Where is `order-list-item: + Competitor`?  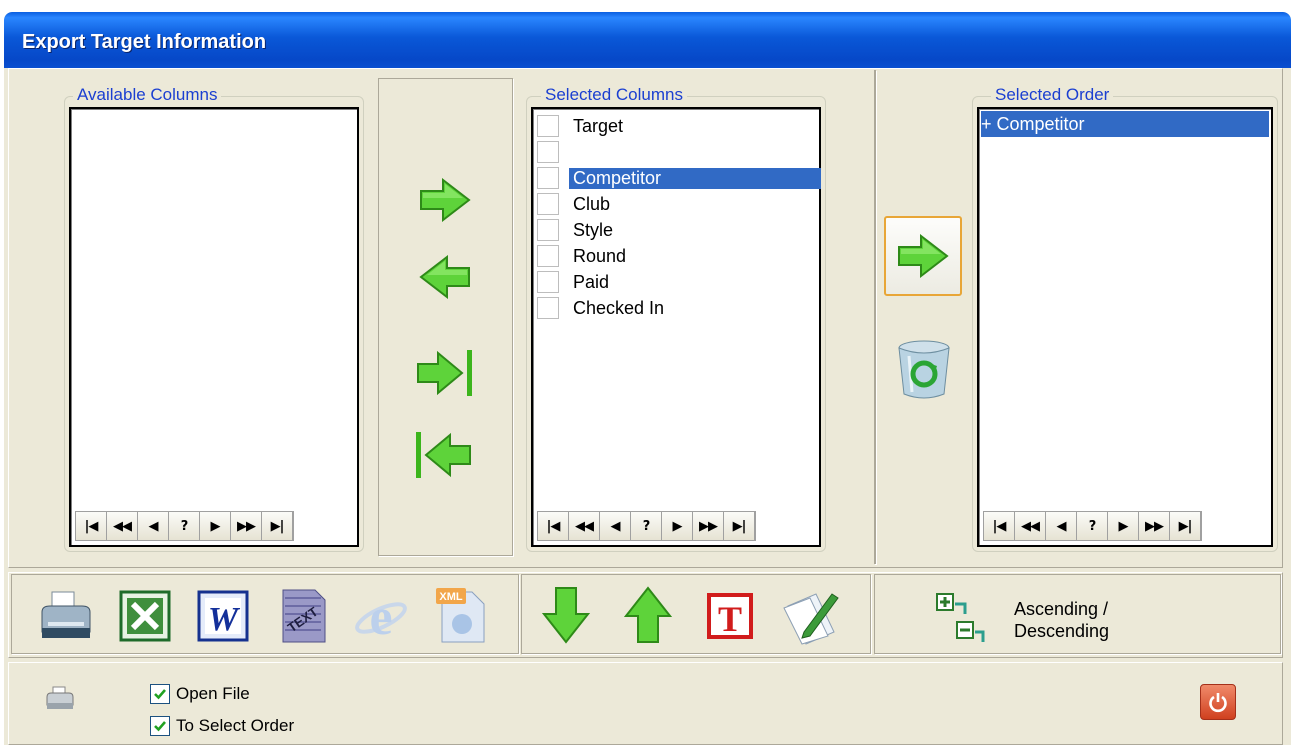 order-list-item: + Competitor is located at coordinates (1125, 124).